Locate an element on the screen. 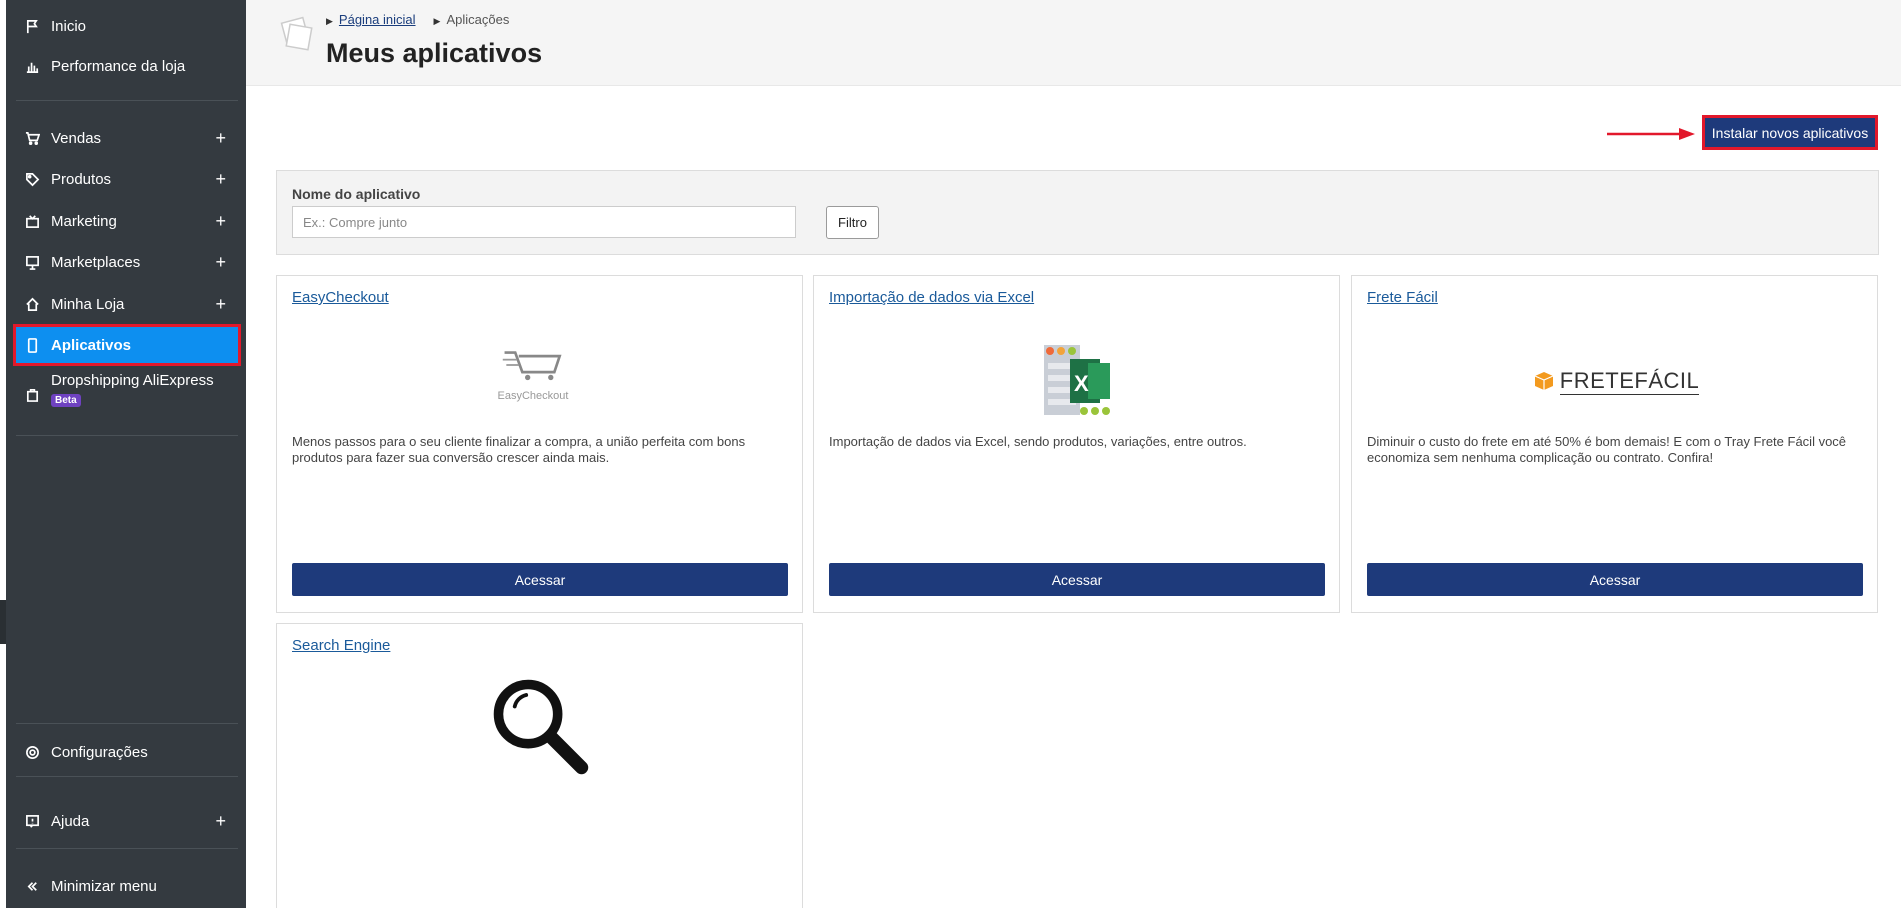  sidebar-item-ajuda: Ajuda + is located at coordinates (126, 821).